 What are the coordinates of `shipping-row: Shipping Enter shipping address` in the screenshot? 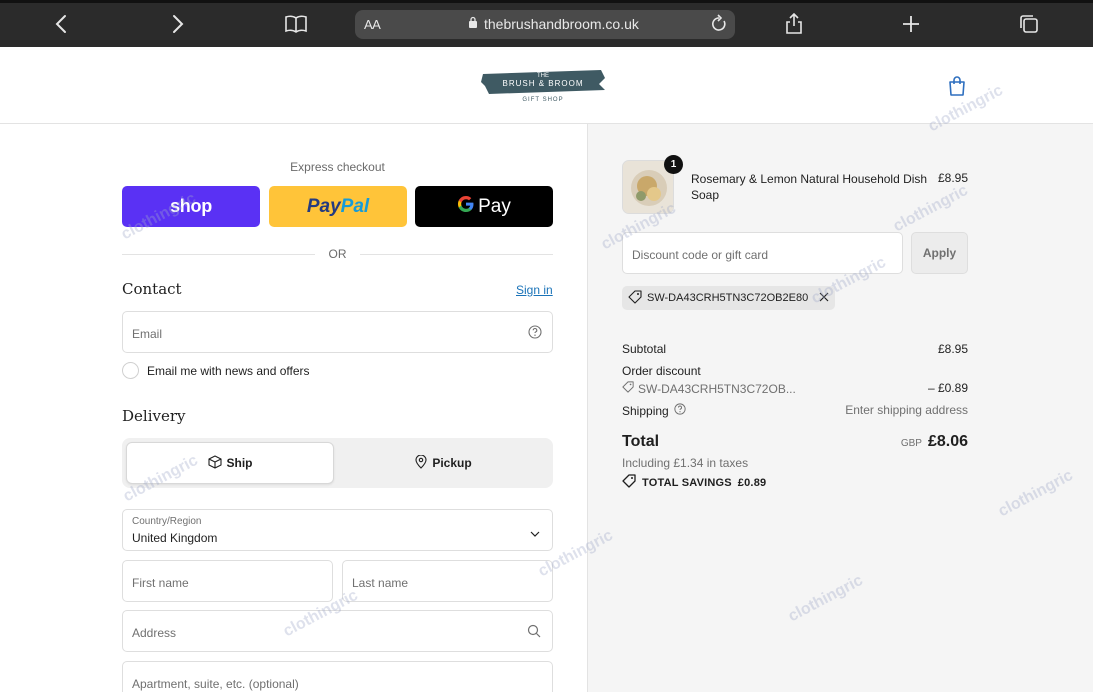 It's located at (795, 410).